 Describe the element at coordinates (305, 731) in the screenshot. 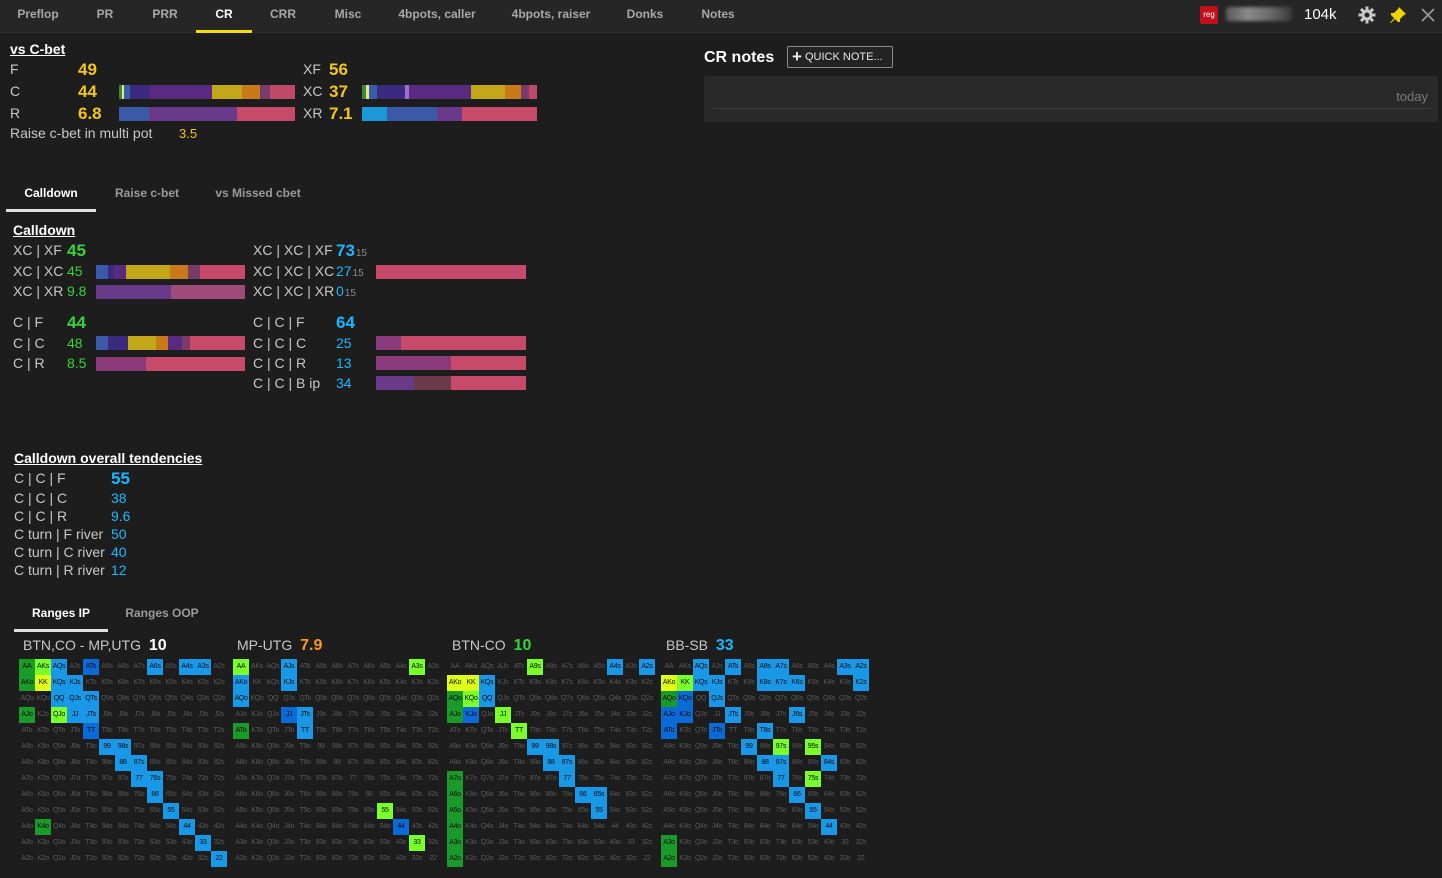

I see `range-cell: TT` at that location.